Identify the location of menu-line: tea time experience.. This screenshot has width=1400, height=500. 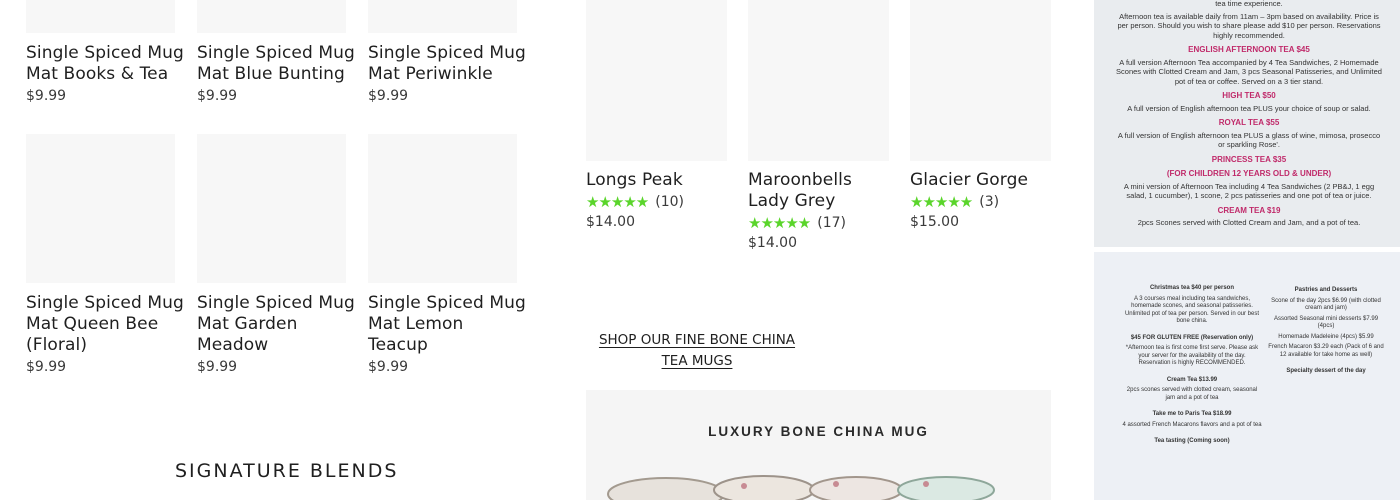
(1249, 4).